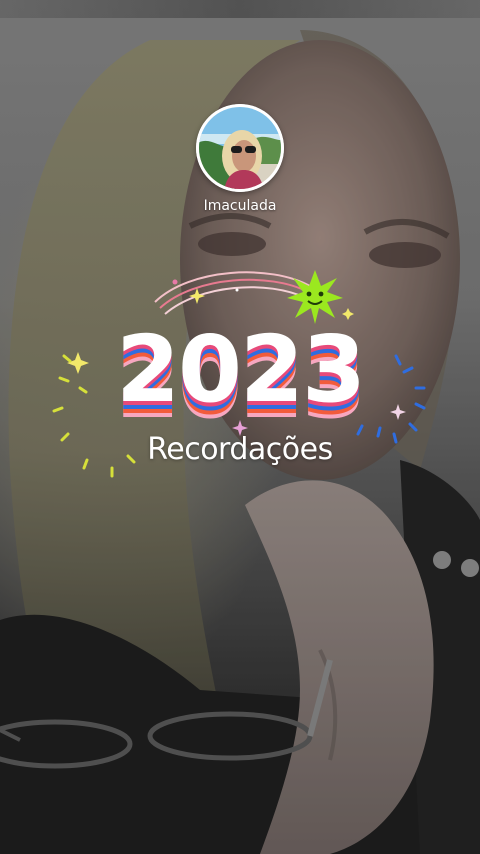  Describe the element at coordinates (240, 206) in the screenshot. I see `username-label: Imaculada` at that location.